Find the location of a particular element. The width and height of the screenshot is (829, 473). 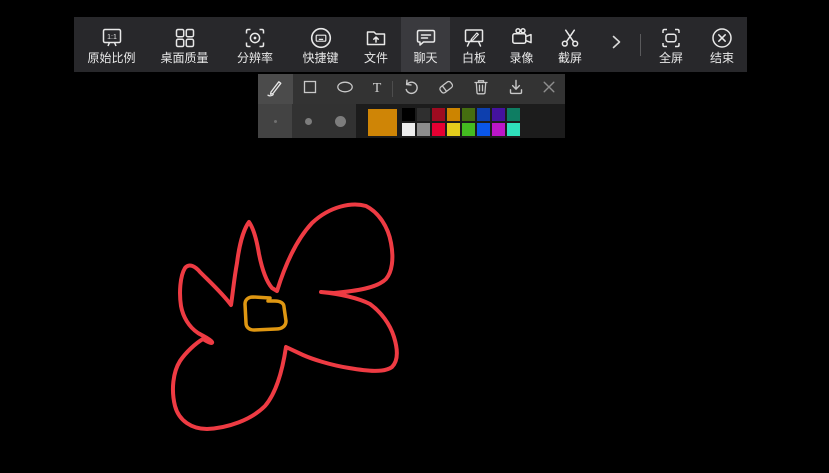

toolbar-item-original-ratio: 1:1 原始比例 is located at coordinates (111, 44).